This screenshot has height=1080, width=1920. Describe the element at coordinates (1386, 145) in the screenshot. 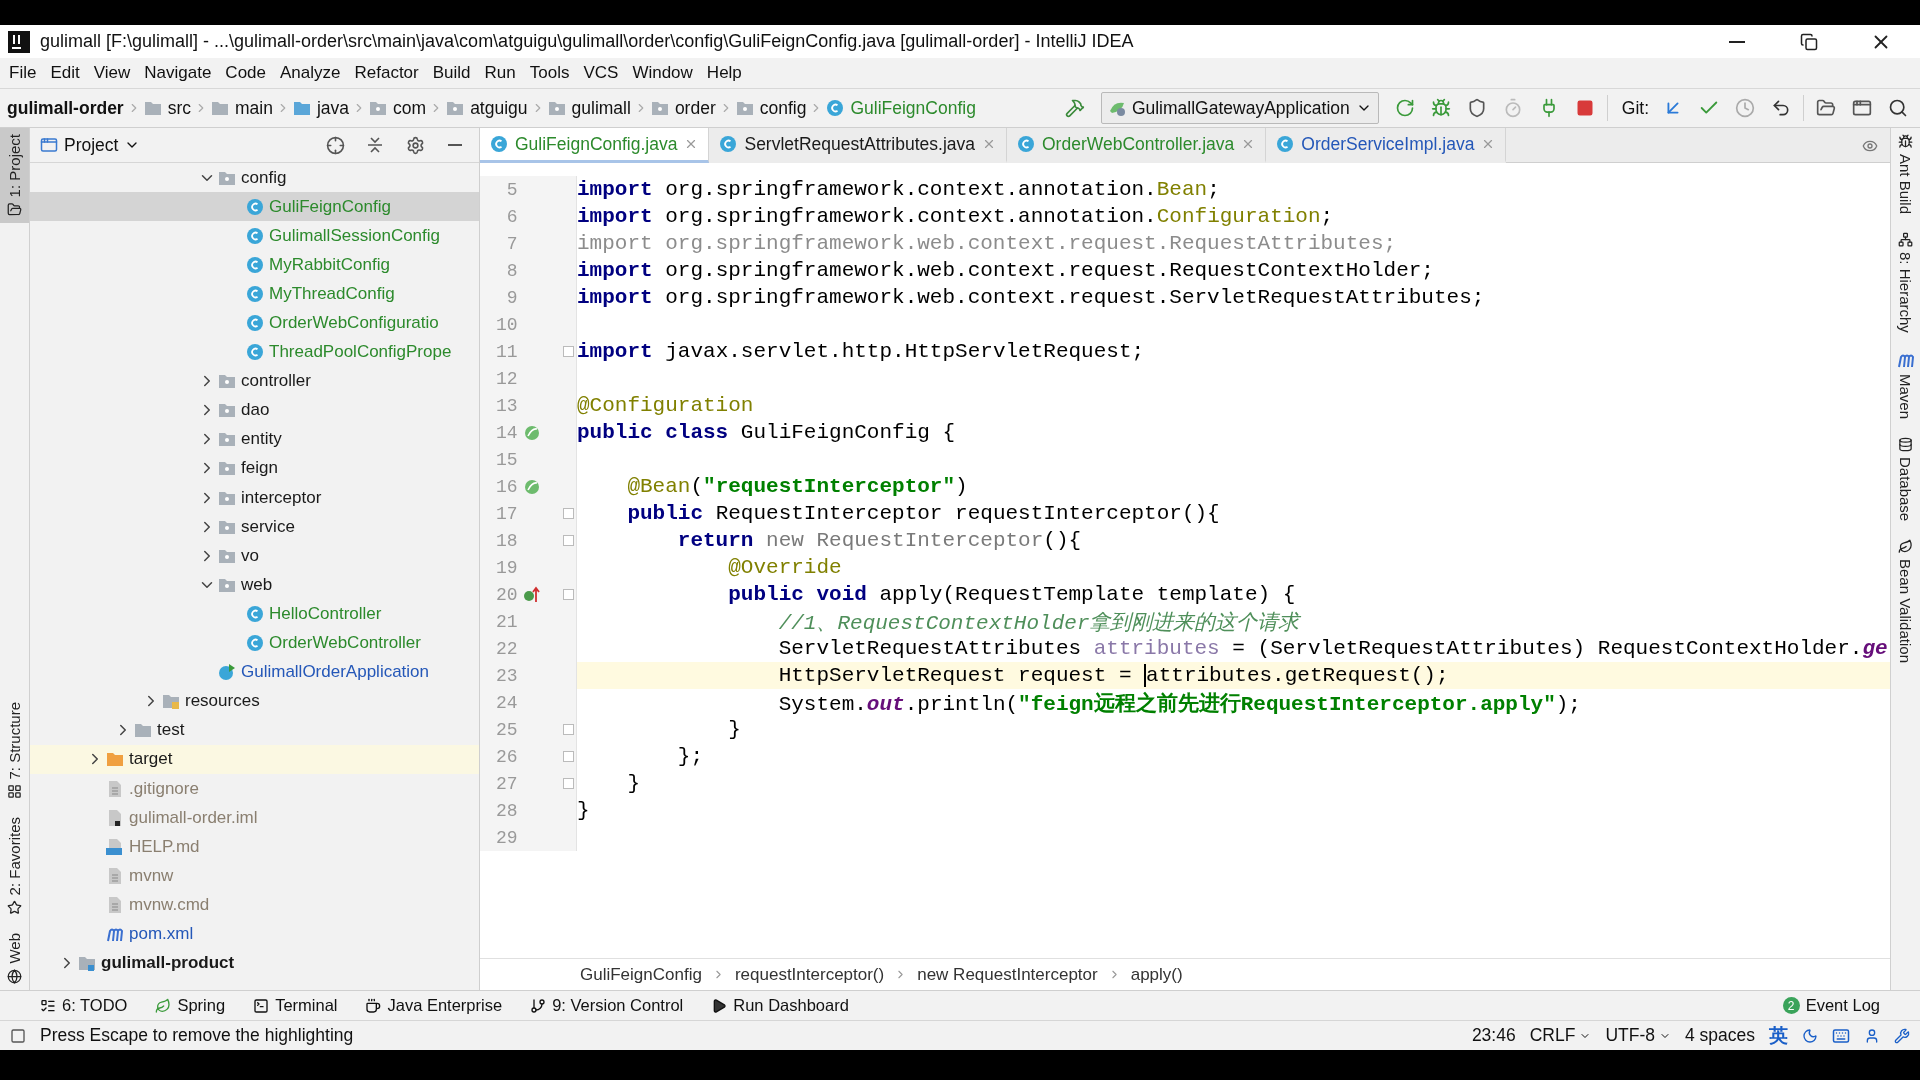

I see `editor-tab: OrderServiceImpl.java` at that location.